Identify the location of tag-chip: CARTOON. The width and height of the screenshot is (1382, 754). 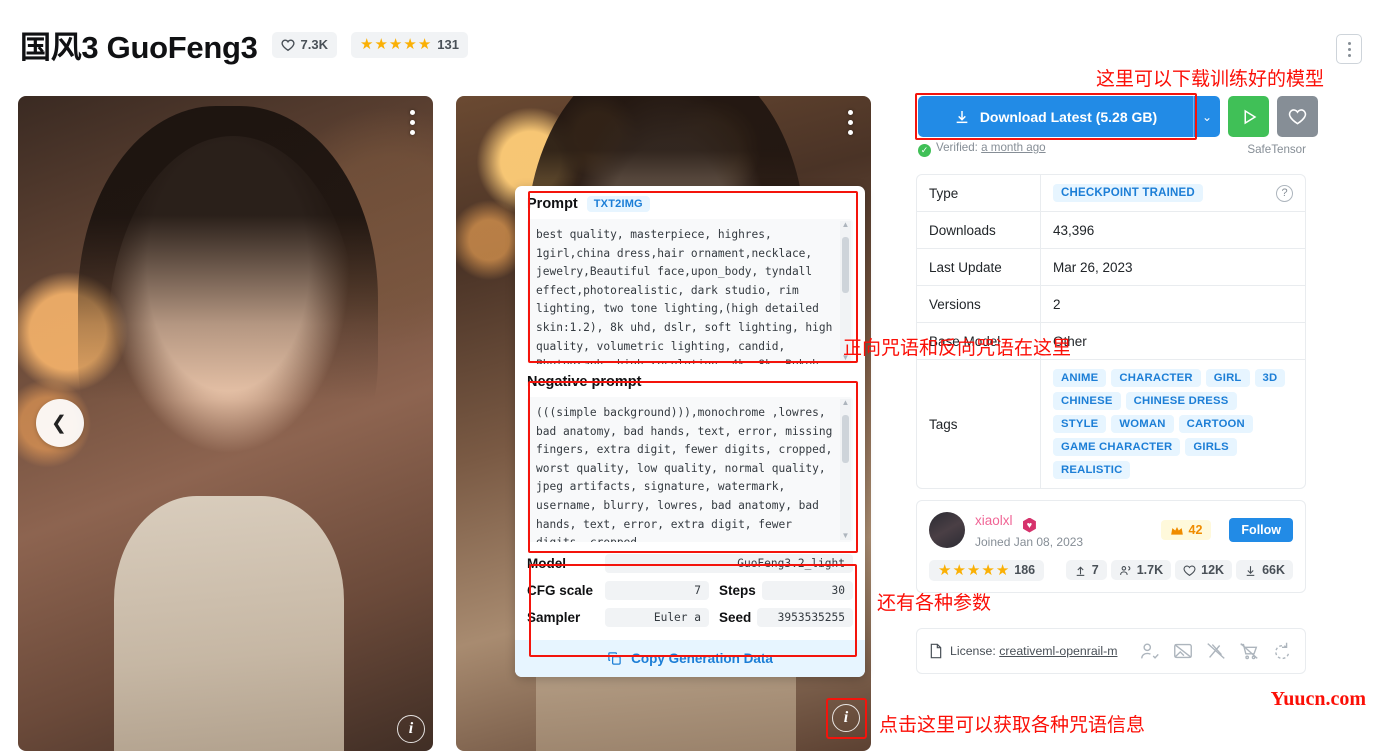
(1215, 424).